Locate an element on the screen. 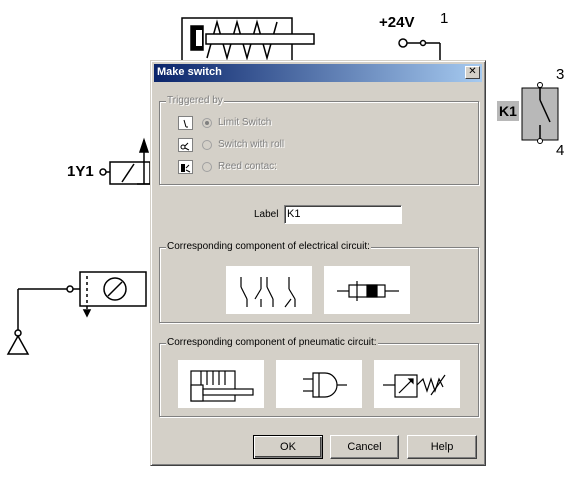 Image resolution: width=574 pixels, height=482 pixels. node-3-label: 3 is located at coordinates (560, 74).